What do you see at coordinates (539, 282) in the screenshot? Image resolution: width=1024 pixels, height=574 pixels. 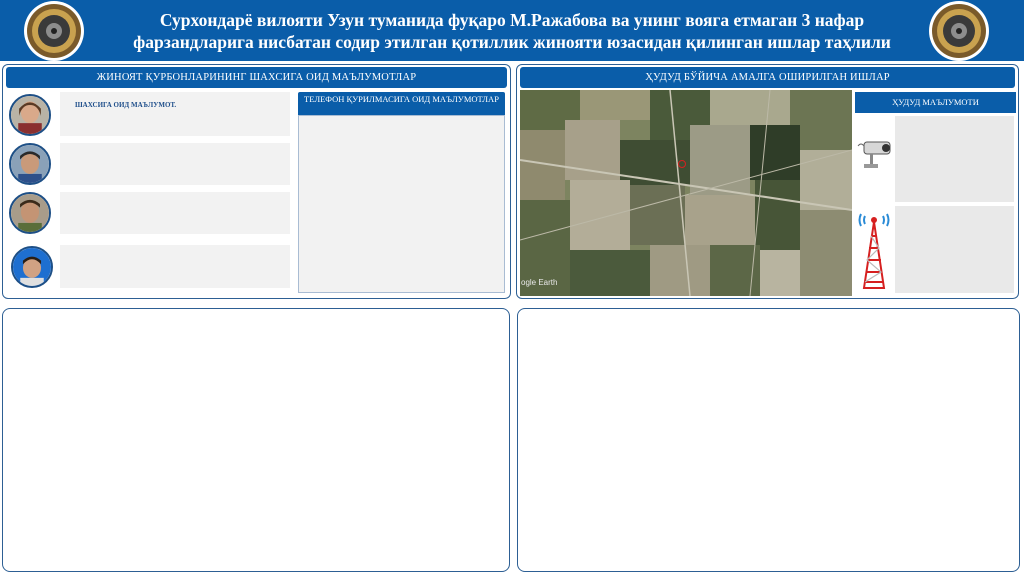 I see `map-credit: ogle Earth` at bounding box center [539, 282].